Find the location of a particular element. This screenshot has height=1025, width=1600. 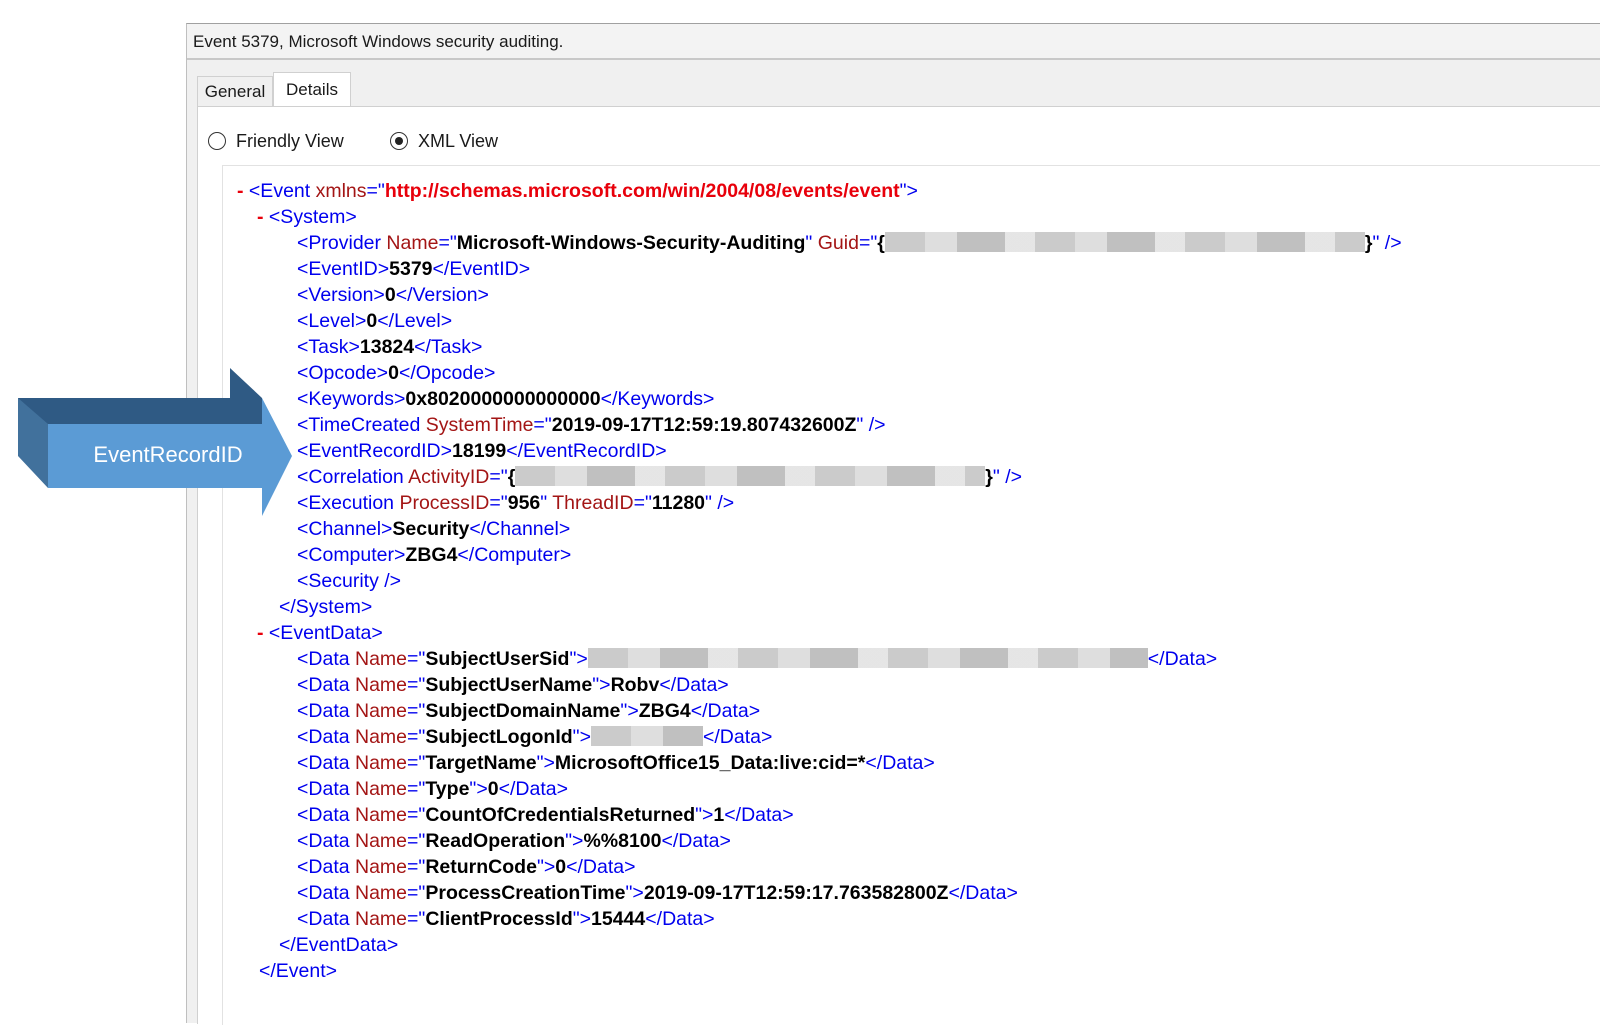

xml-line-security: <Security /> is located at coordinates (349, 581).